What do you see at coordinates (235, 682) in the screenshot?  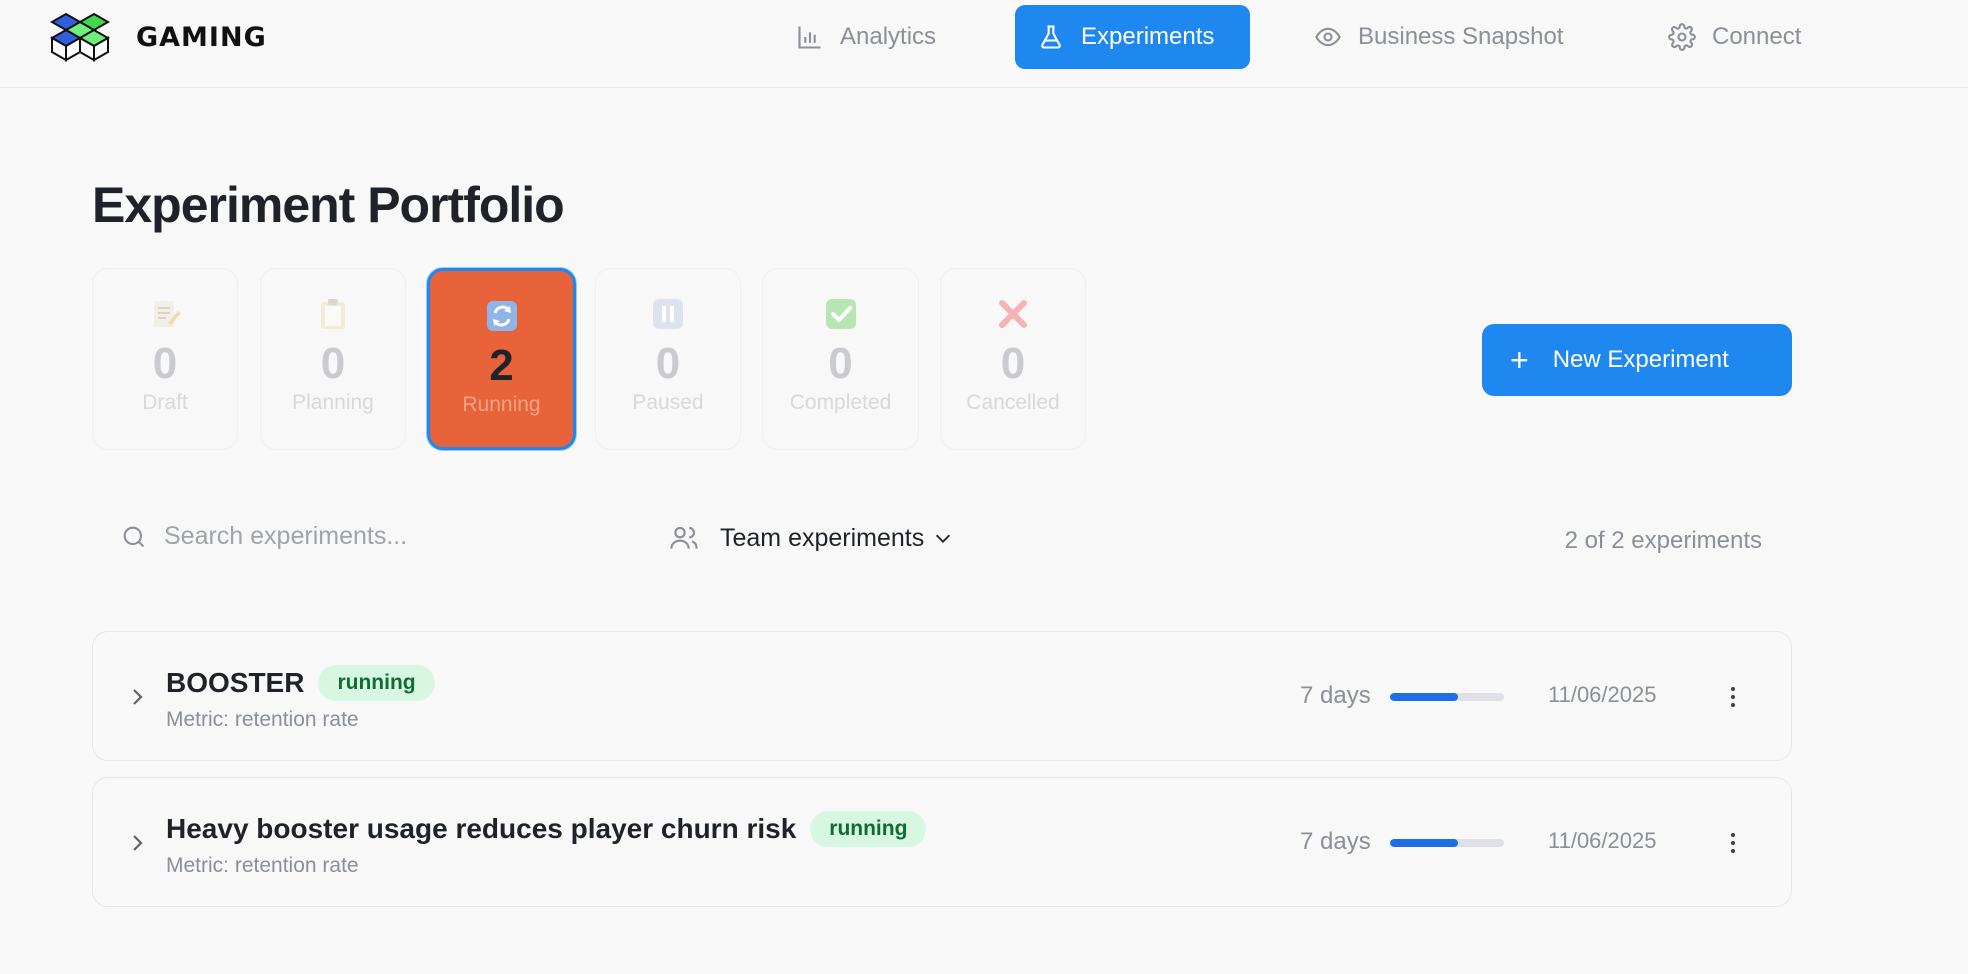 I see `experiment-title: BOOSTER` at bounding box center [235, 682].